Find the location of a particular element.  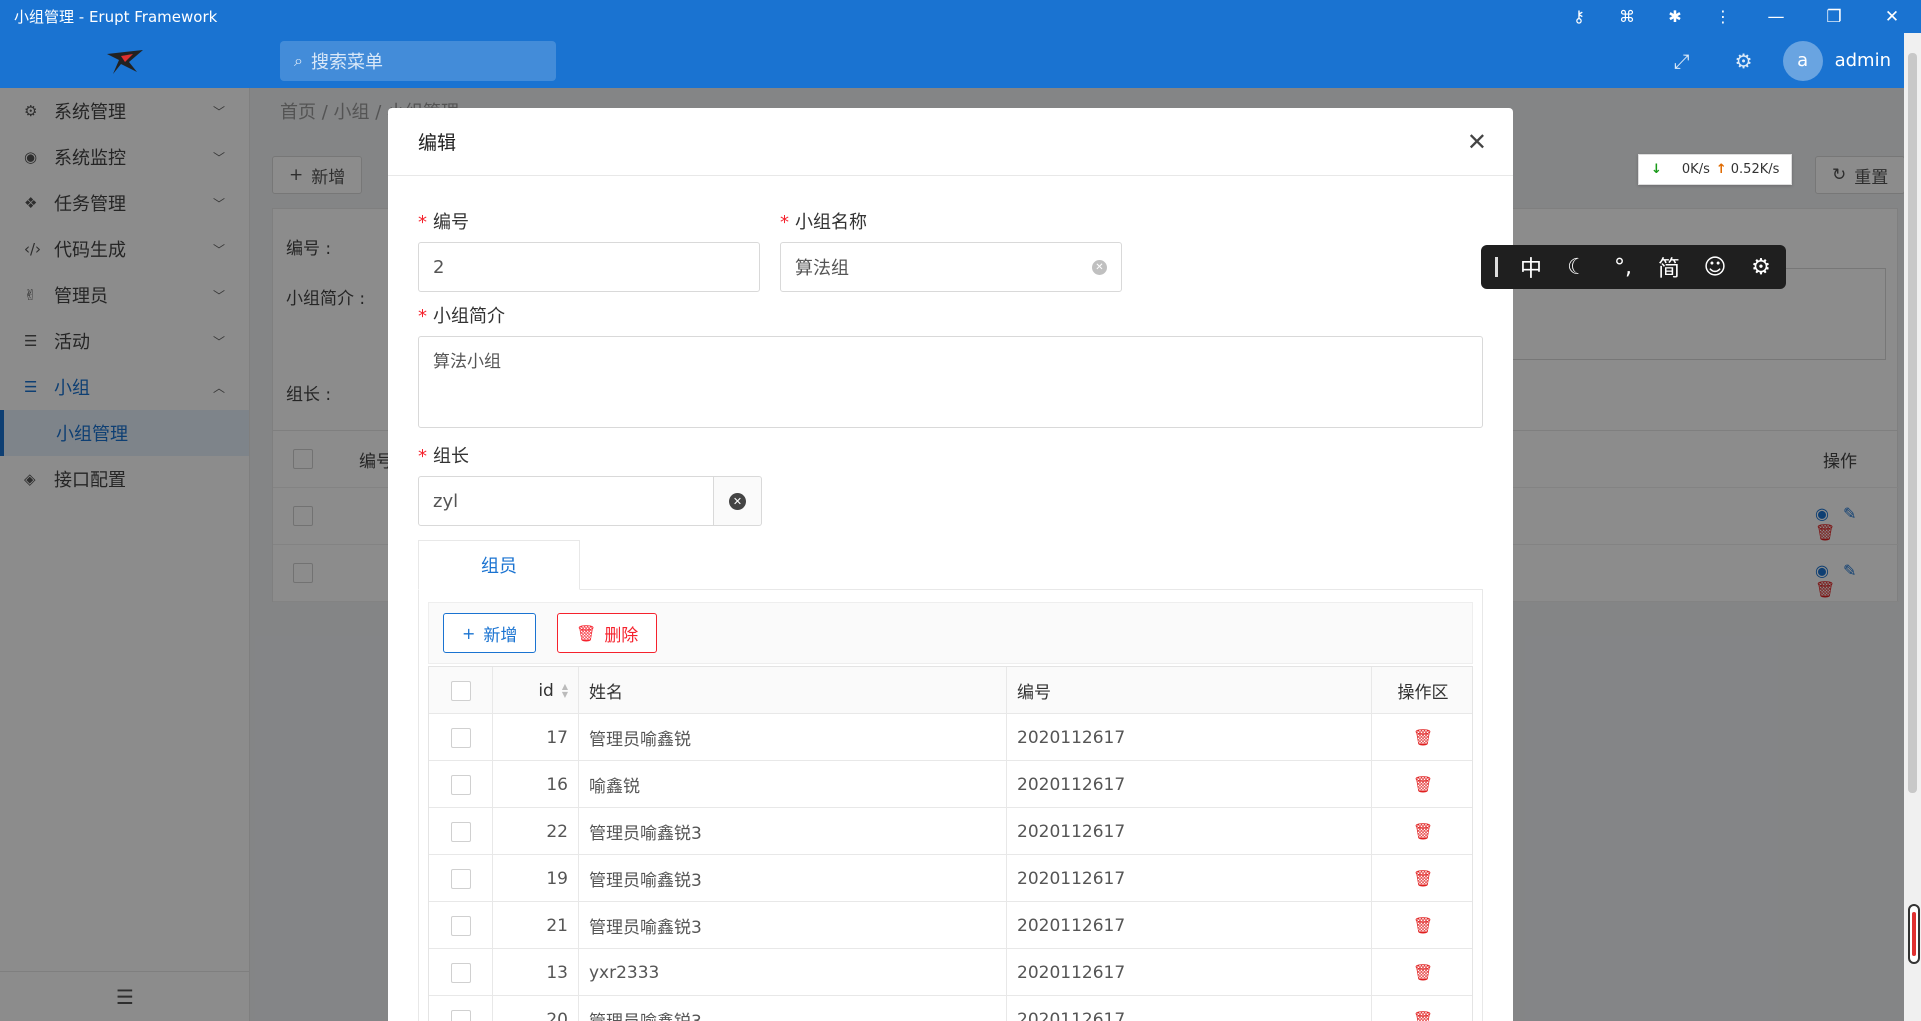

emoji-icon: ☺ is located at coordinates (1715, 267).